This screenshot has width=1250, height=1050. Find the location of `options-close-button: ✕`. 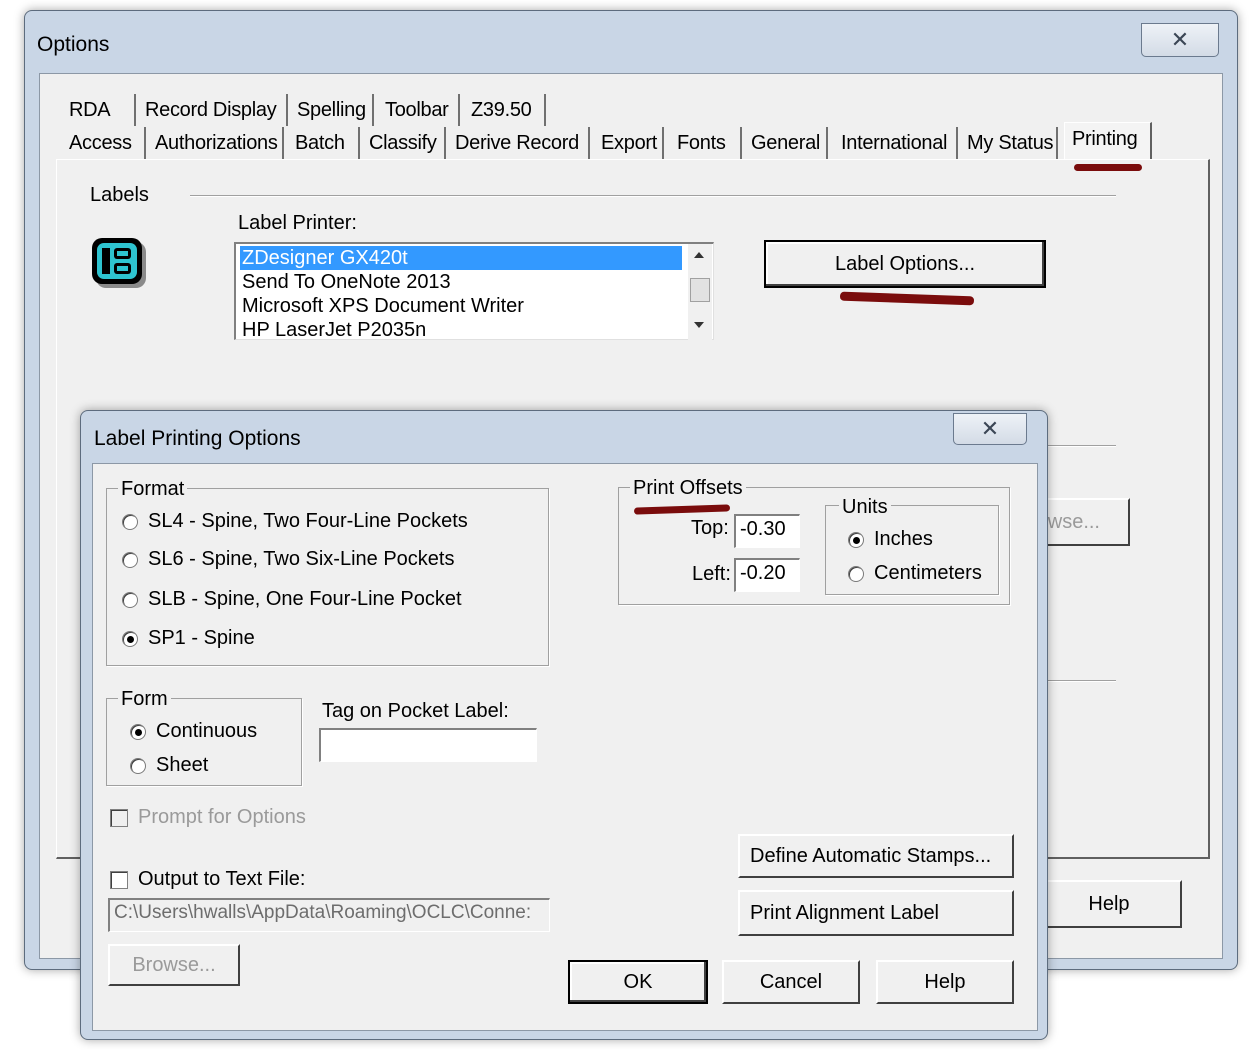

options-close-button: ✕ is located at coordinates (1180, 40).